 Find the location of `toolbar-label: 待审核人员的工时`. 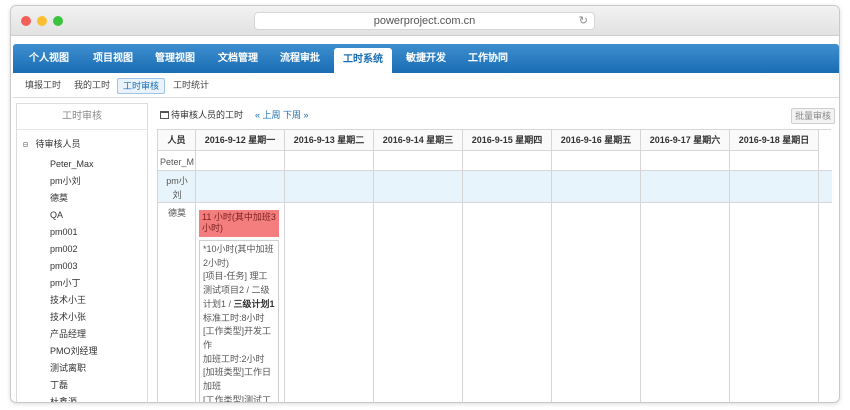

toolbar-label: 待审核人员的工时 is located at coordinates (201, 115).